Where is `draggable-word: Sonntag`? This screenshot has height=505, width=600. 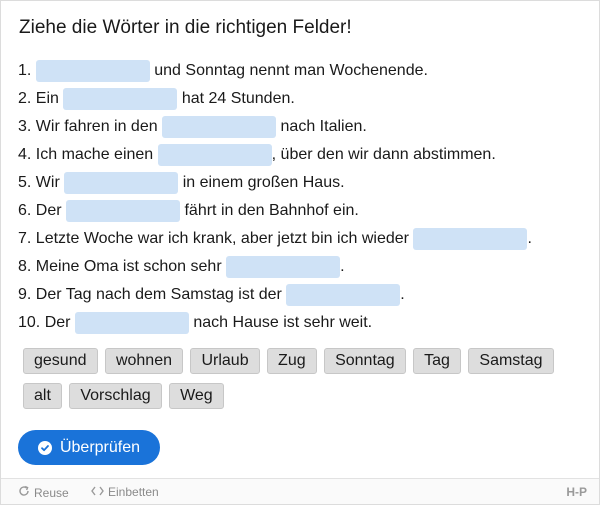
draggable-word: Sonntag is located at coordinates (365, 361).